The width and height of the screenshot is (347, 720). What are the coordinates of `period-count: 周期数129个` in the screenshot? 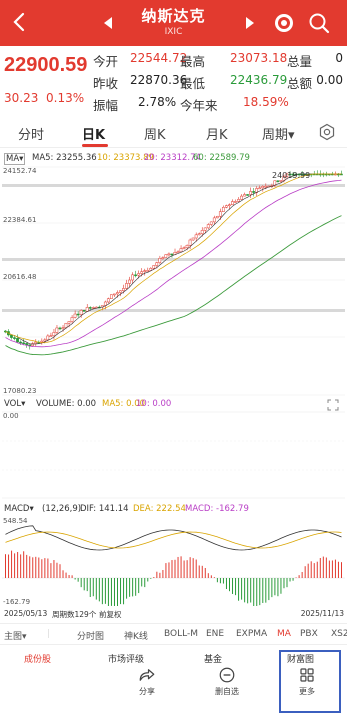 It's located at (74, 614).